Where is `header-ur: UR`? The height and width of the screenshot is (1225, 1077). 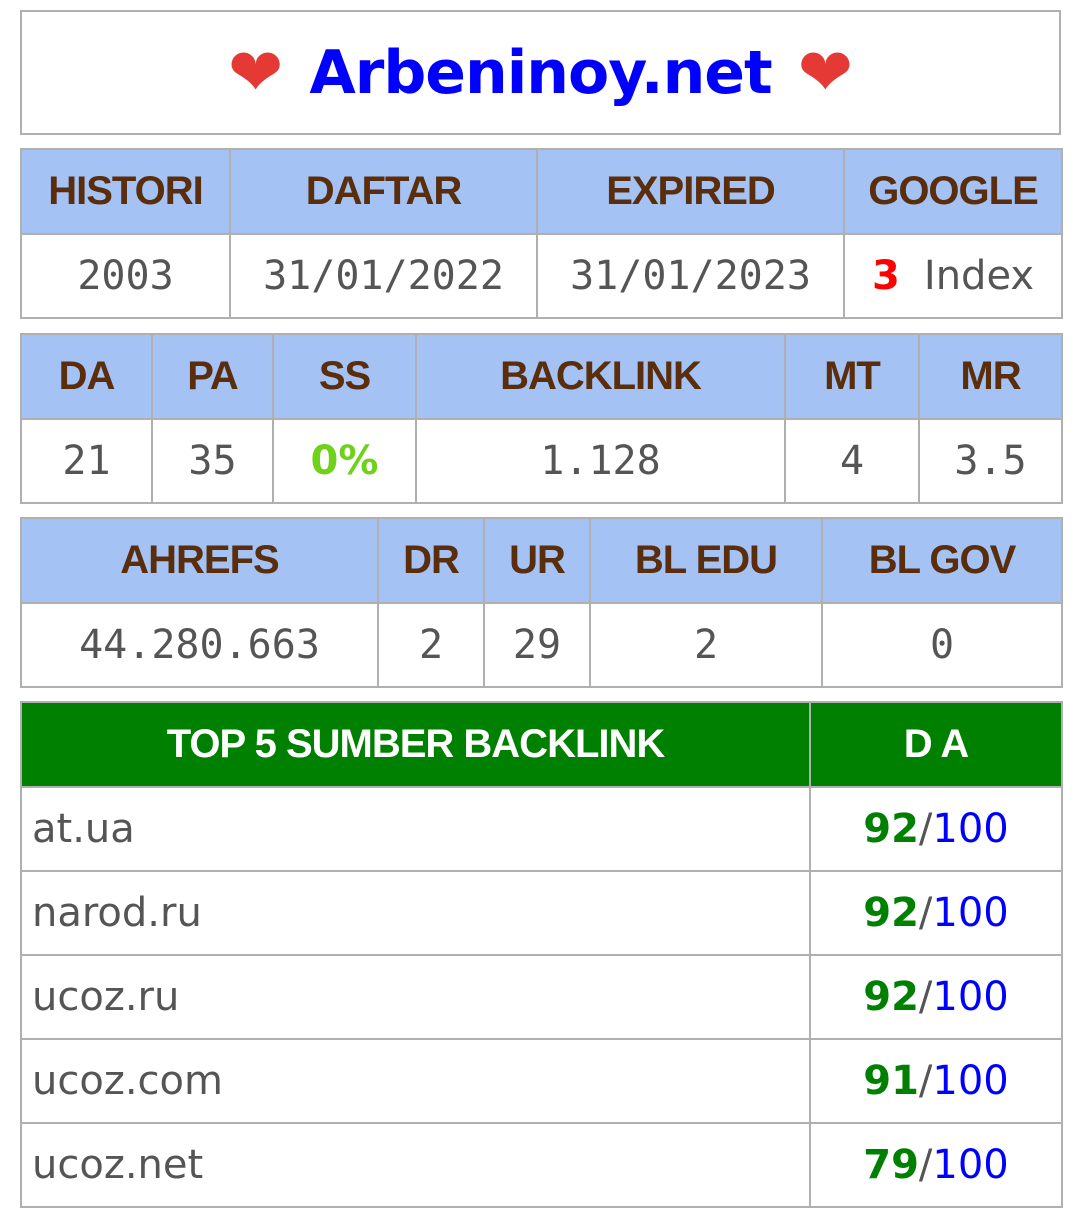 header-ur: UR is located at coordinates (537, 560).